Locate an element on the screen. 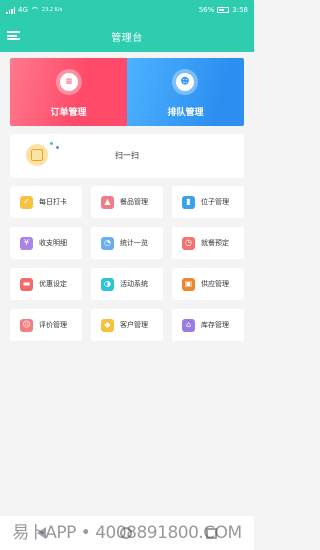  queue-management-label: 排队管理 is located at coordinates (185, 113).